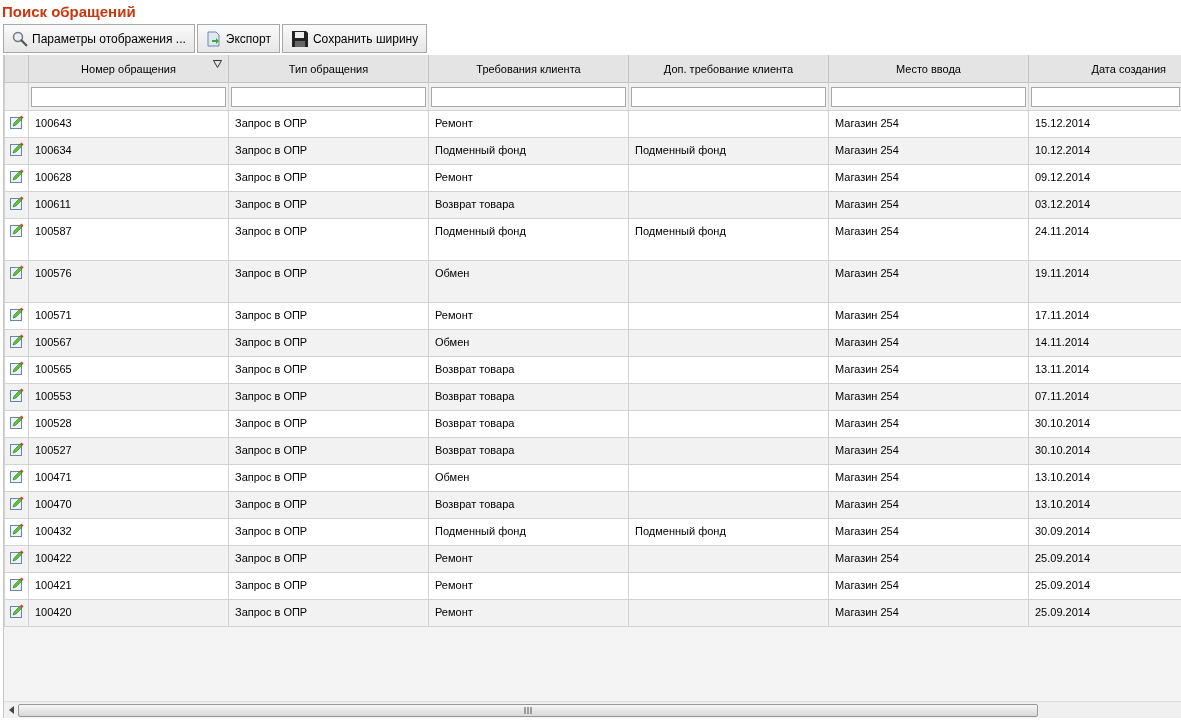 The image size is (1181, 723). What do you see at coordinates (53, 531) in the screenshot?
I see `table-cell: 100432` at bounding box center [53, 531].